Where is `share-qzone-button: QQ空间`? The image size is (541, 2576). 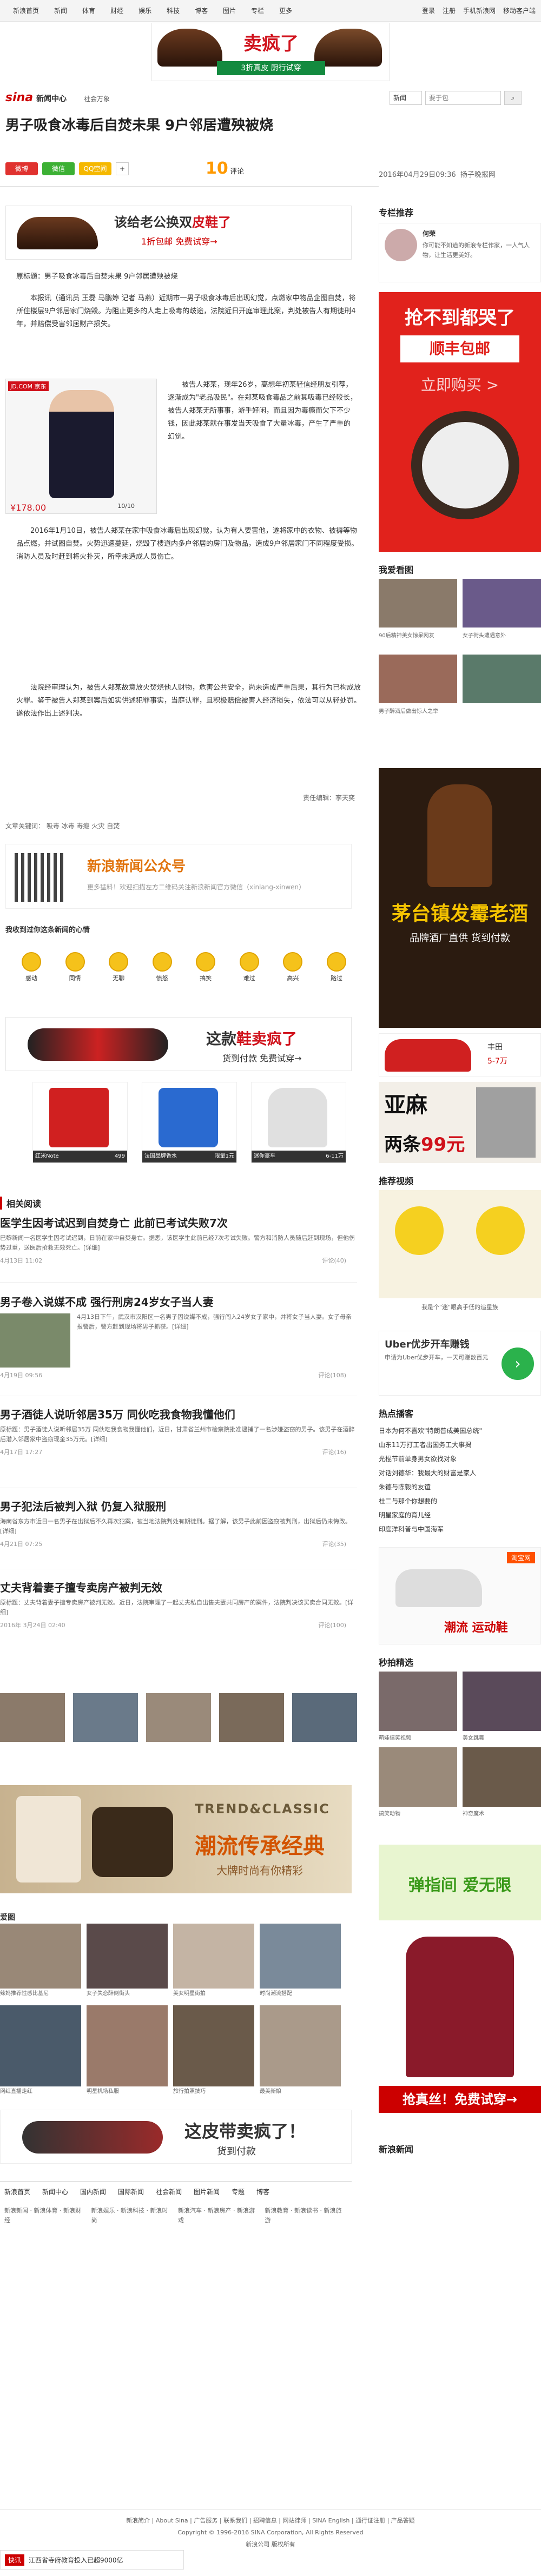
share-qzone-button: QQ空间 is located at coordinates (95, 168).